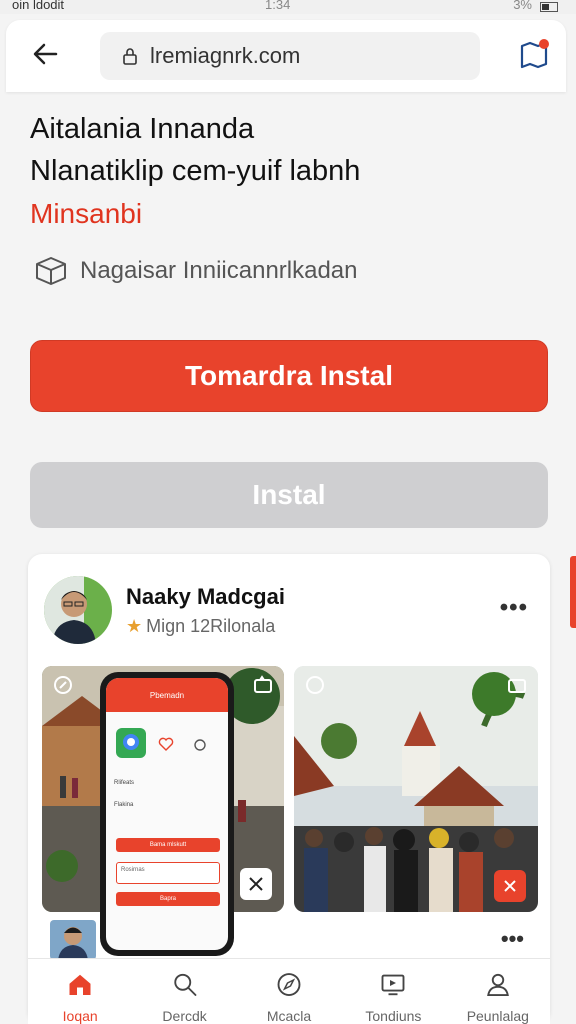  Describe the element at coordinates (205, 597) in the screenshot. I see `poster-name: Naaky Madcgai` at that location.